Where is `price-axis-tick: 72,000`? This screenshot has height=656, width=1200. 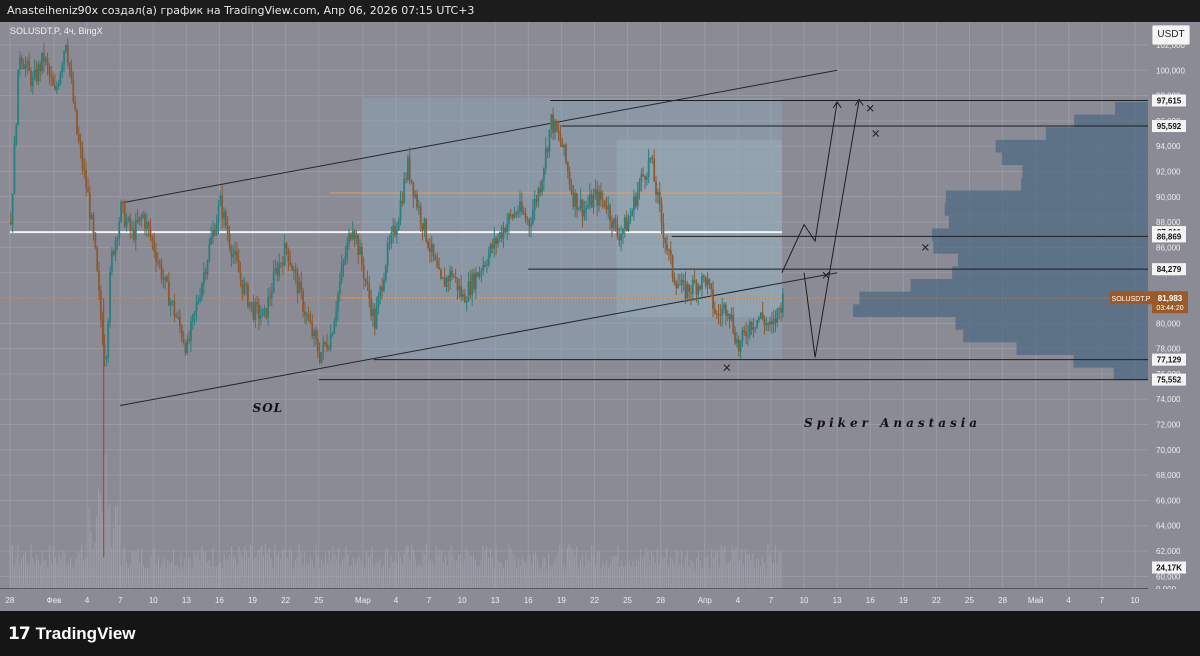 price-axis-tick: 72,000 is located at coordinates (1168, 425).